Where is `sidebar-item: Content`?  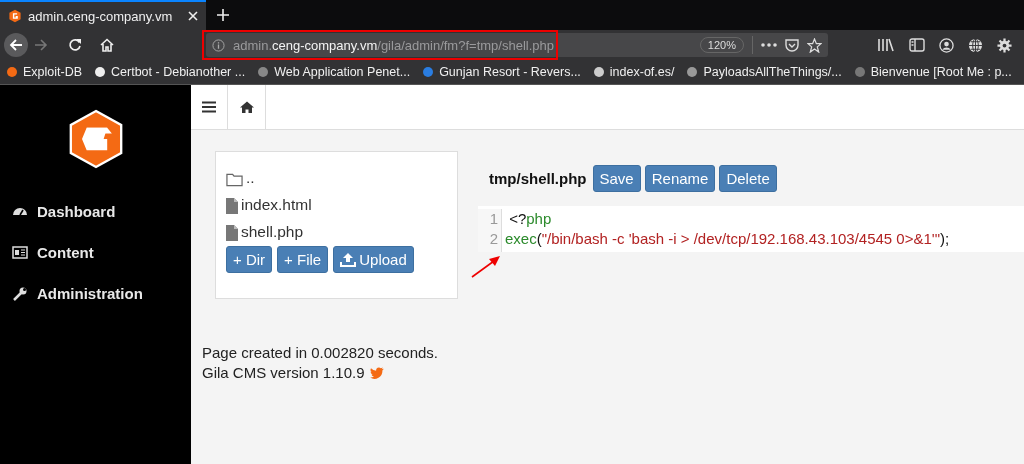
sidebar-item: Content is located at coordinates (95, 252).